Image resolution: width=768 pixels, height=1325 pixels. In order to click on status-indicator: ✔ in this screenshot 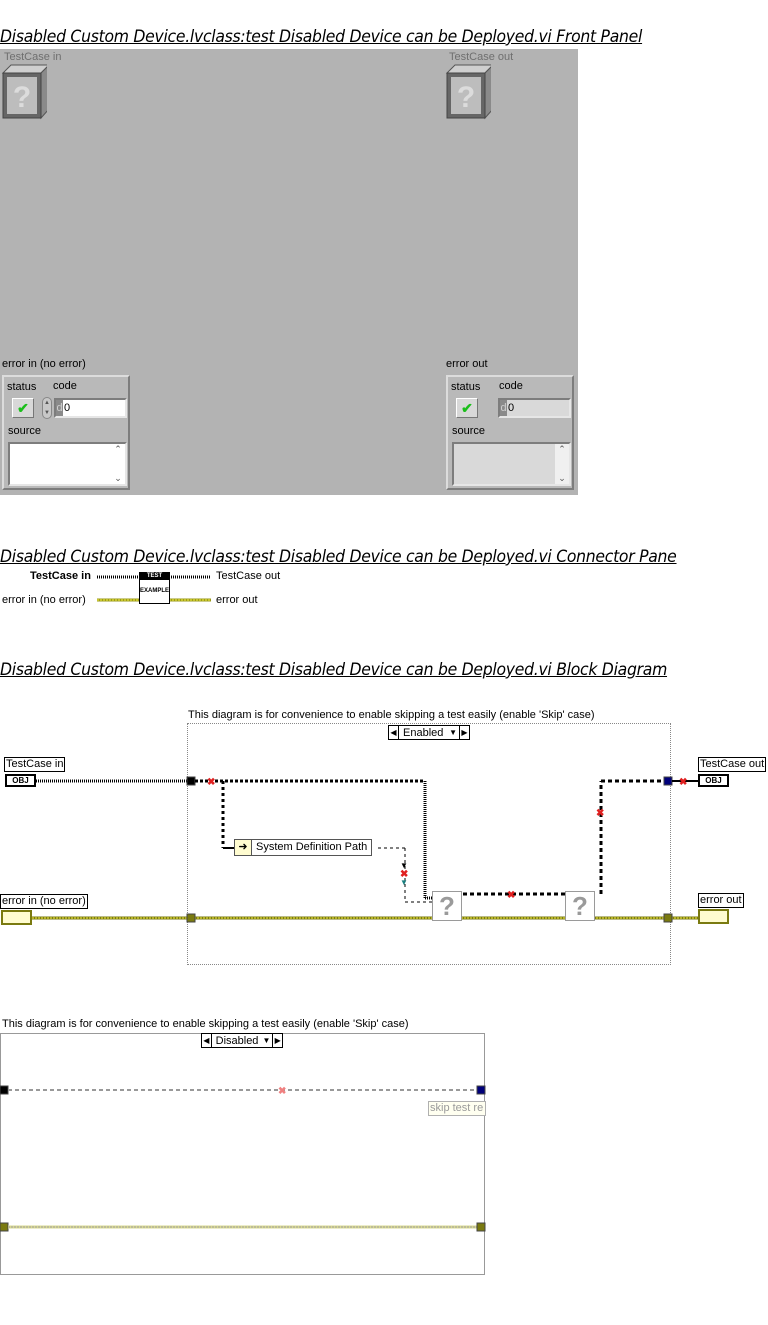, I will do `click(467, 408)`.